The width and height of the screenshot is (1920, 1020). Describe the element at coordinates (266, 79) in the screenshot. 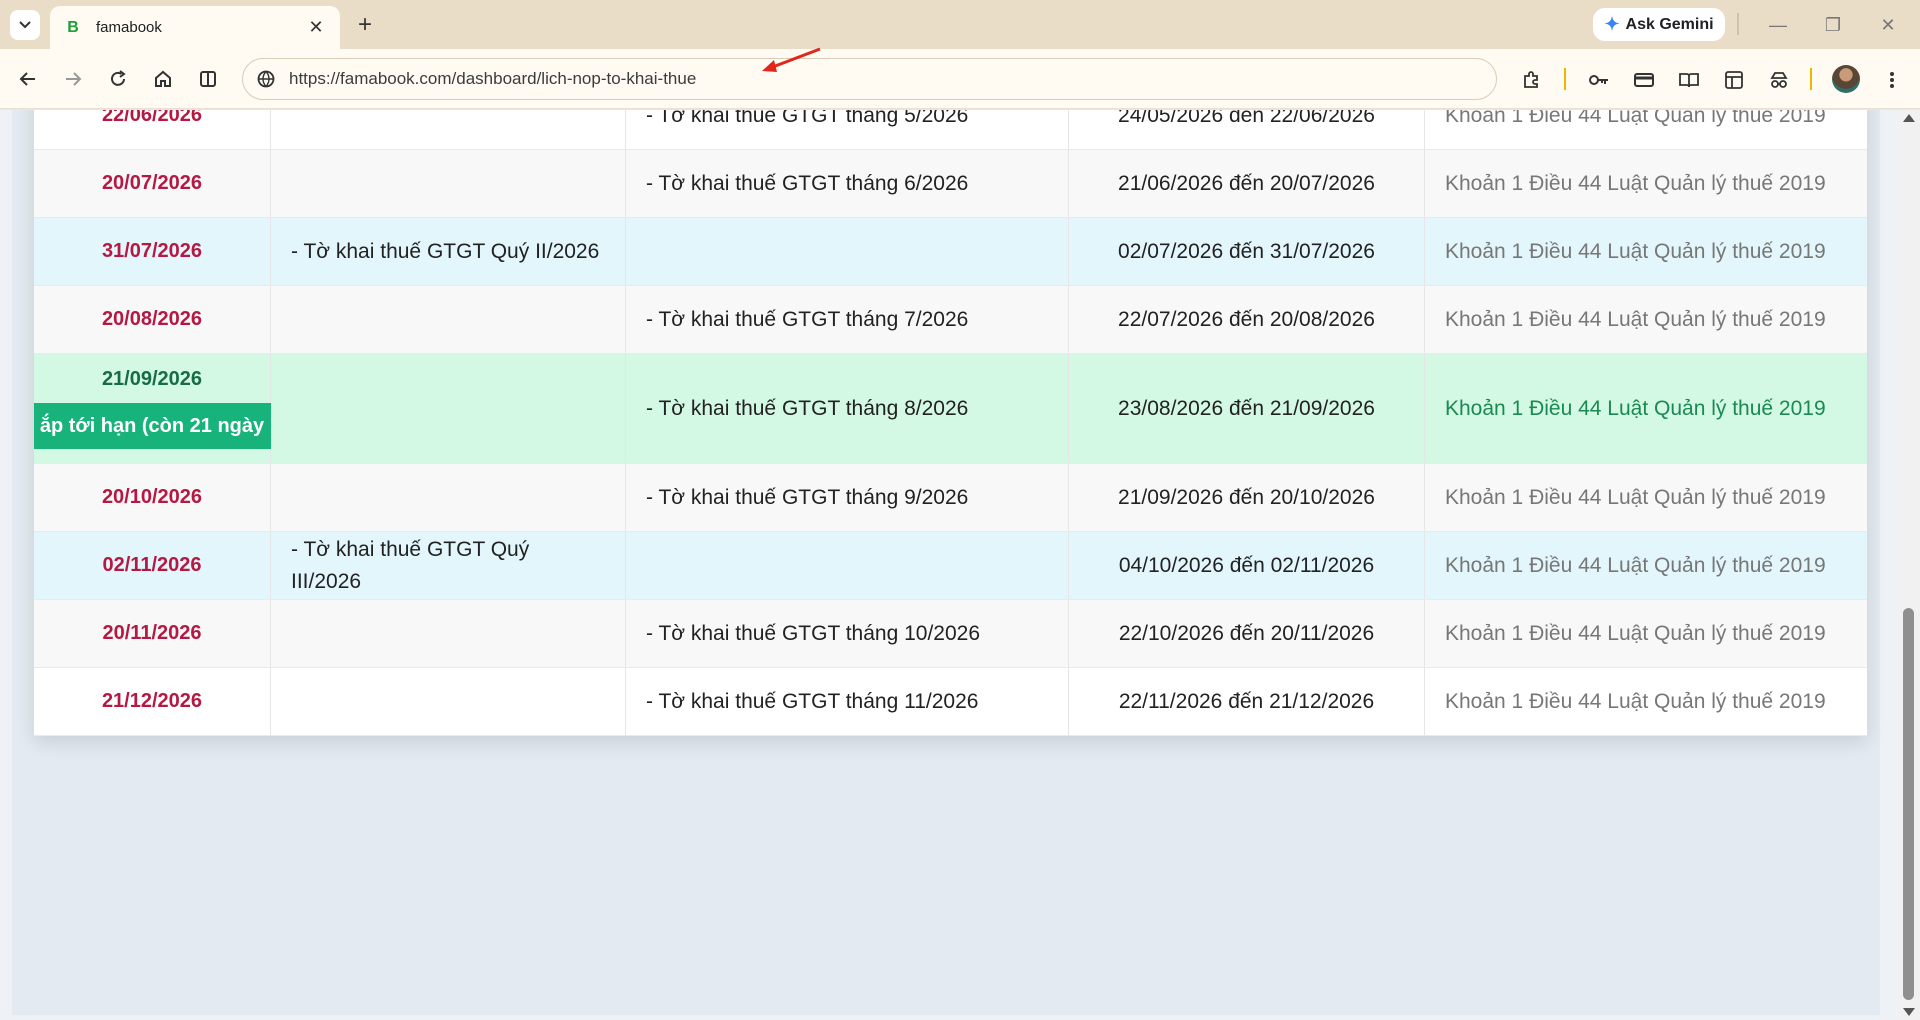

I see `site-info-icon` at that location.